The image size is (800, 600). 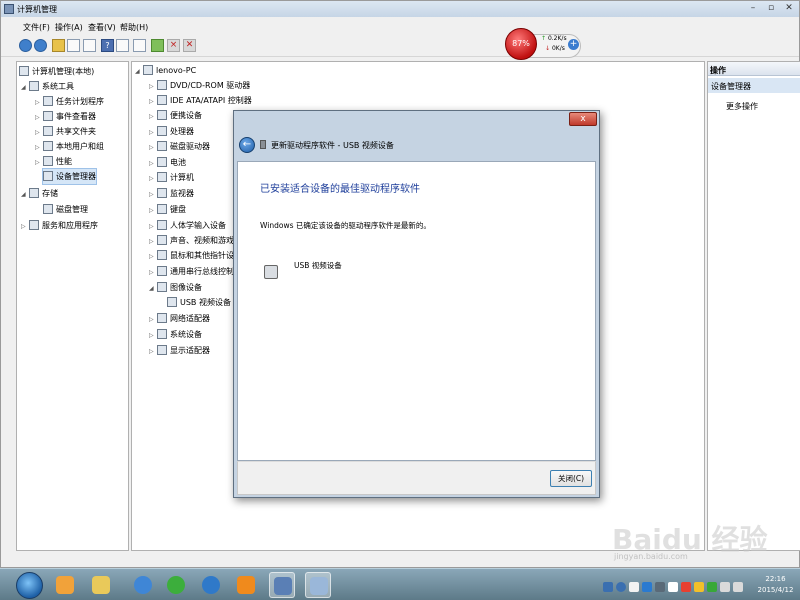 I want to click on taskbar-app-media-player, so click(x=143, y=585).